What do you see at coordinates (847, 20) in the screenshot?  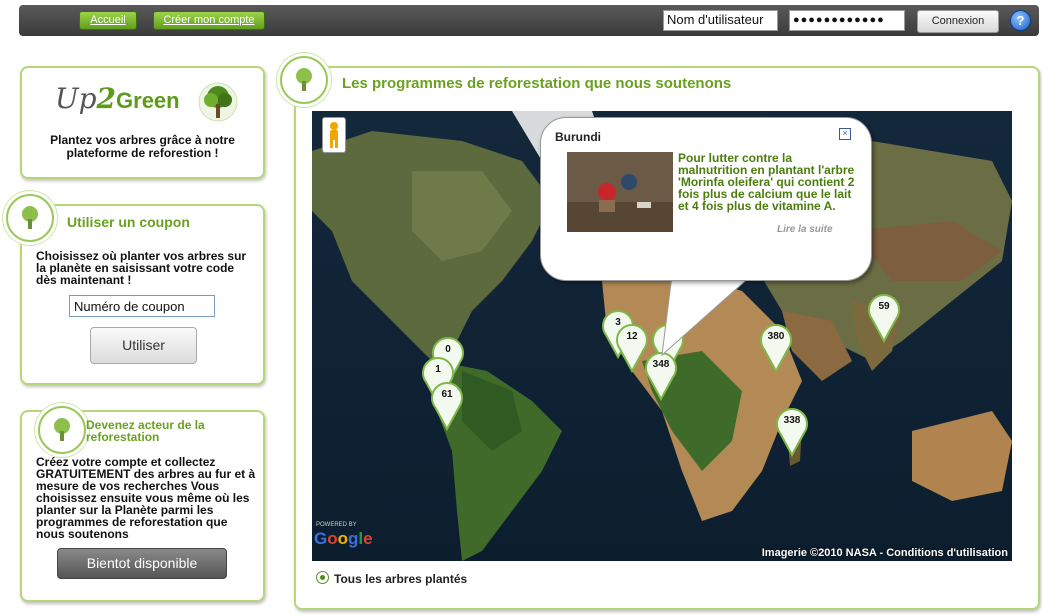 I see `password-field: ●●●●●●●●●●●●` at bounding box center [847, 20].